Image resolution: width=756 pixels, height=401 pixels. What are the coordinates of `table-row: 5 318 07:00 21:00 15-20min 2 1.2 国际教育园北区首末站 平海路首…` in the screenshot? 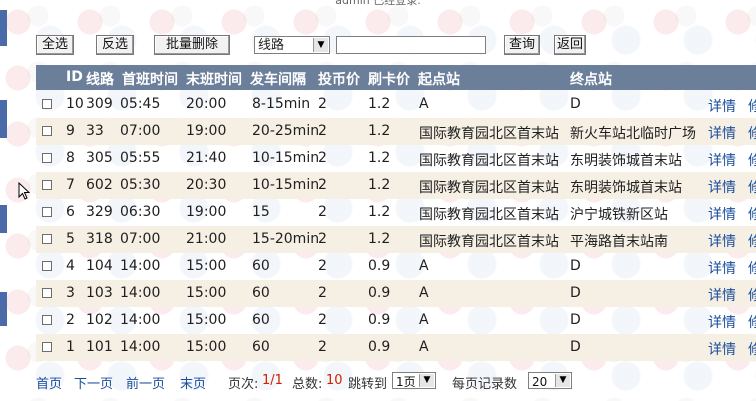 It's located at (396, 239).